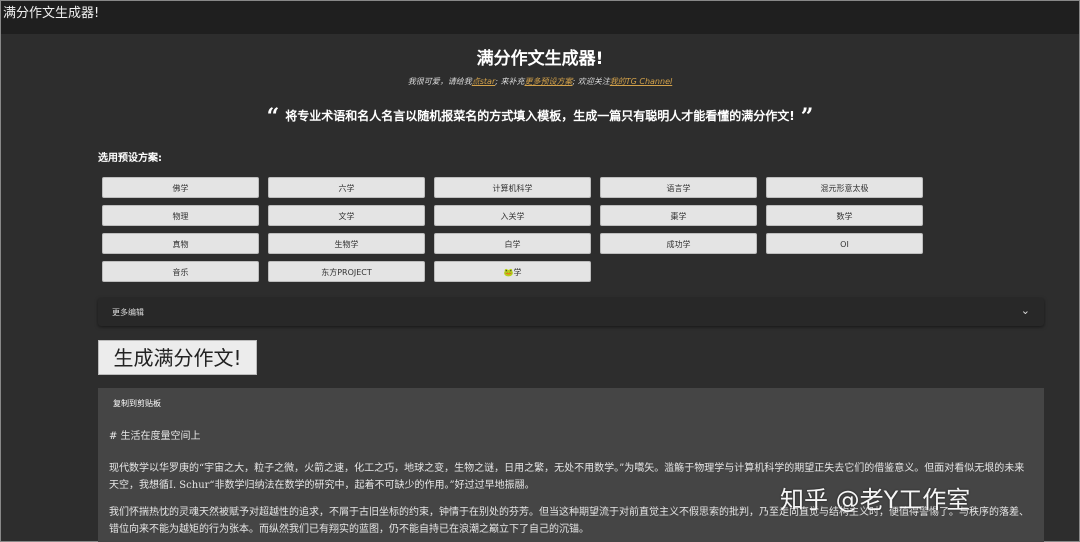  I want to click on subtitle-text-3: ; 欢迎关注, so click(591, 81).